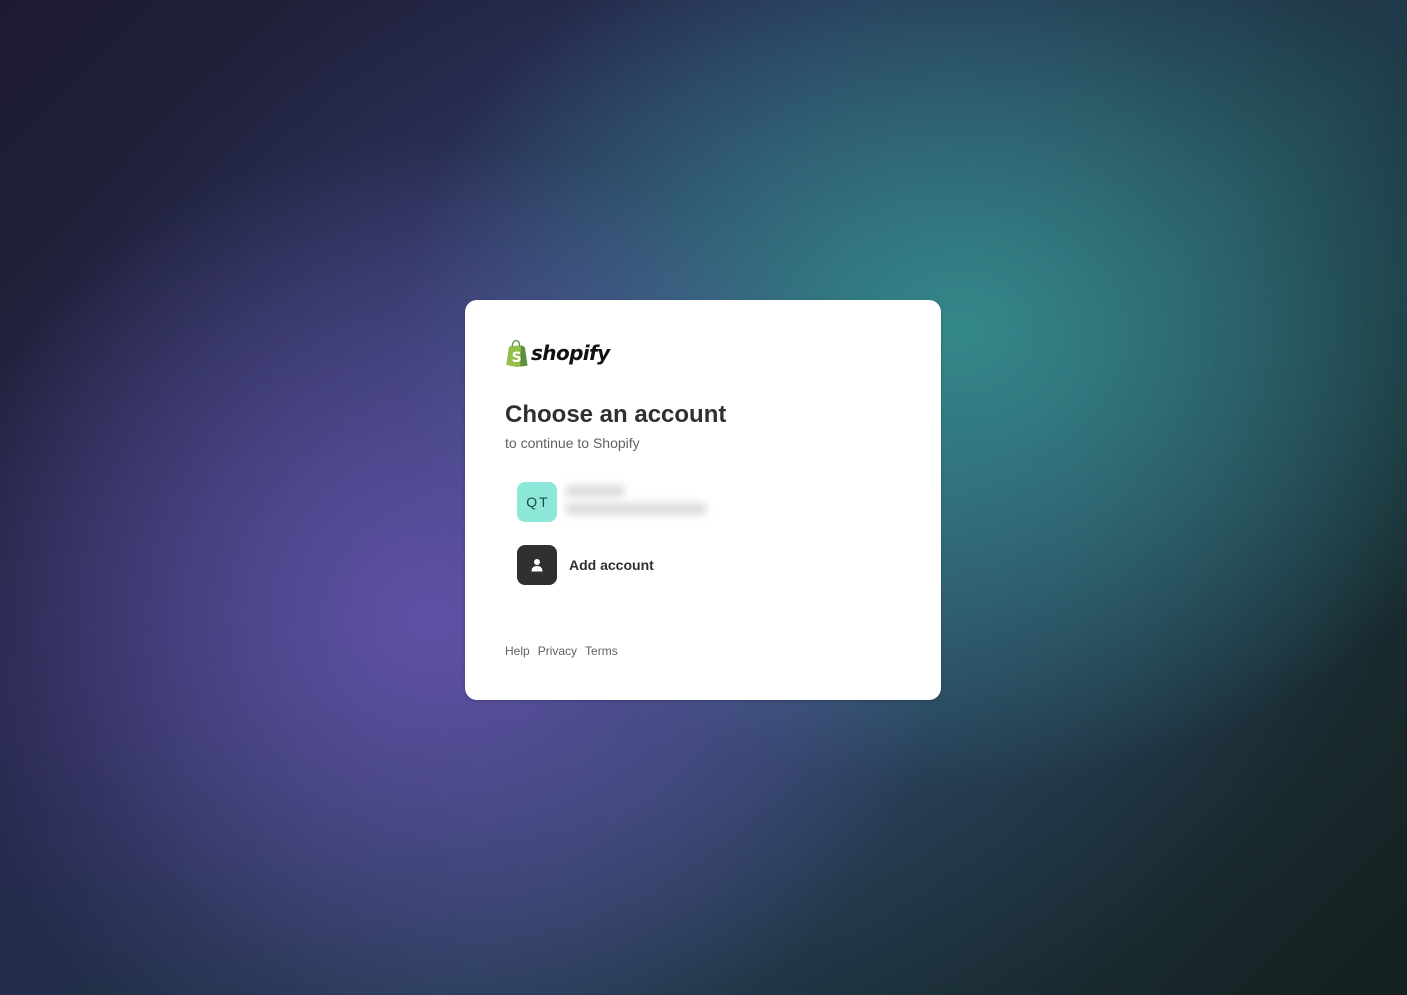 This screenshot has height=995, width=1407. I want to click on shopify-wordmark: shopify, so click(570, 353).